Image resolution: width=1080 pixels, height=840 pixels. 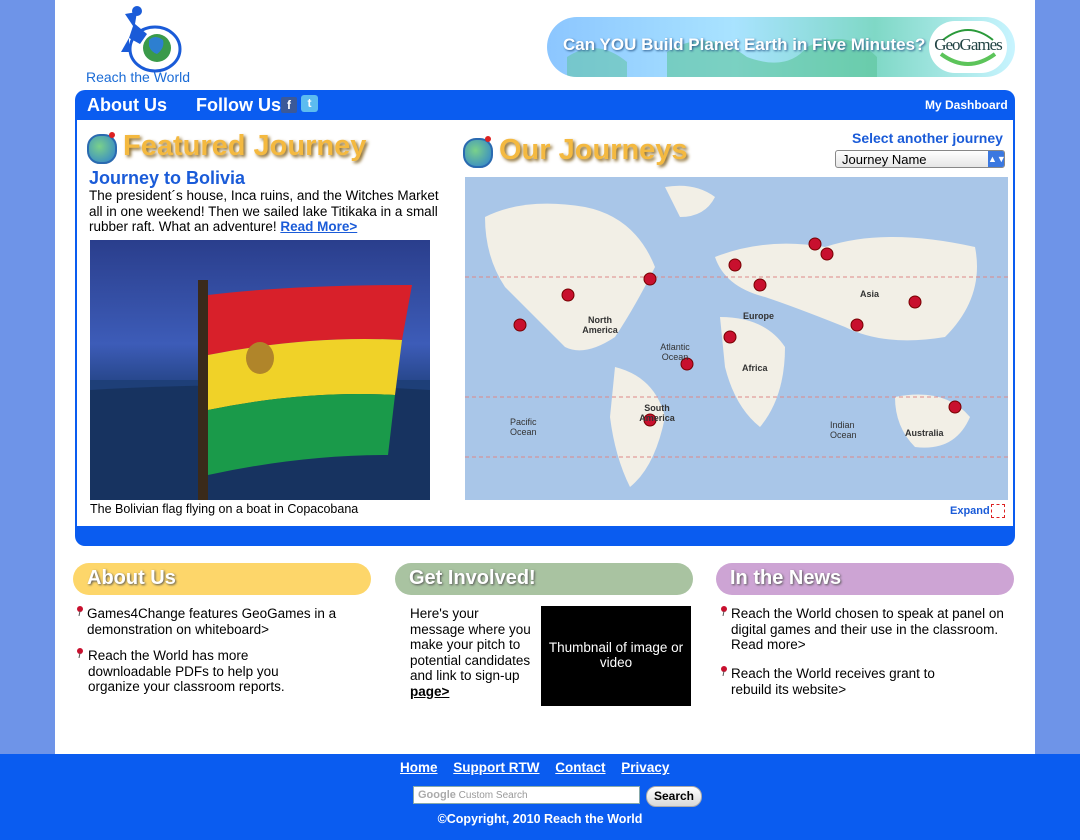 I want to click on search-placeholder: Custom Search, so click(x=493, y=795).